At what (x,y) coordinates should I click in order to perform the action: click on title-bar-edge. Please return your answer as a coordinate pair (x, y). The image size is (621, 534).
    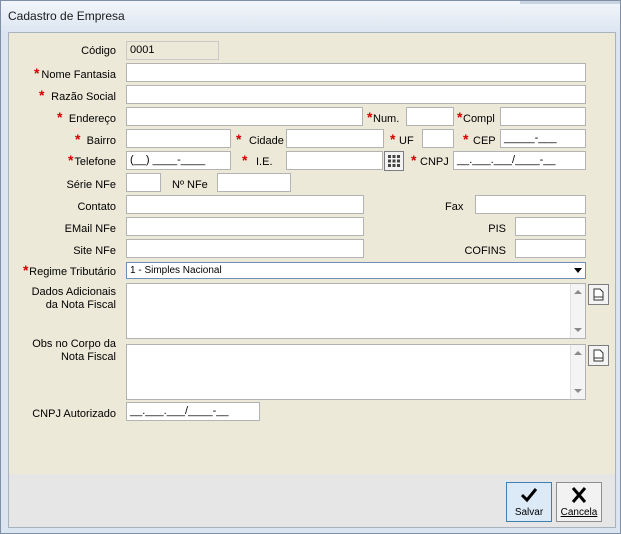
    Looking at the image, I should click on (570, 2).